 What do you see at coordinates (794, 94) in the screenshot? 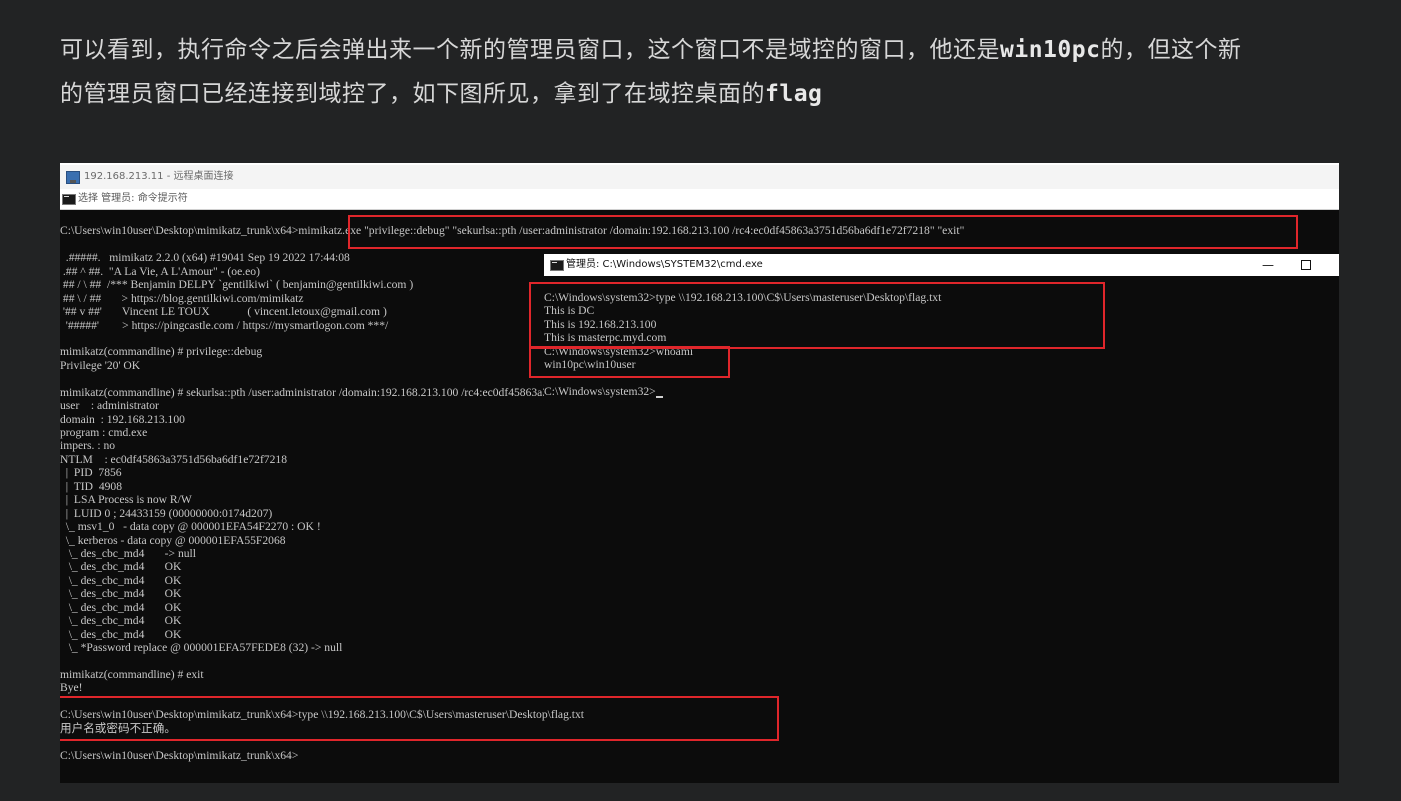
I see `inline-code-flag: flag` at bounding box center [794, 94].